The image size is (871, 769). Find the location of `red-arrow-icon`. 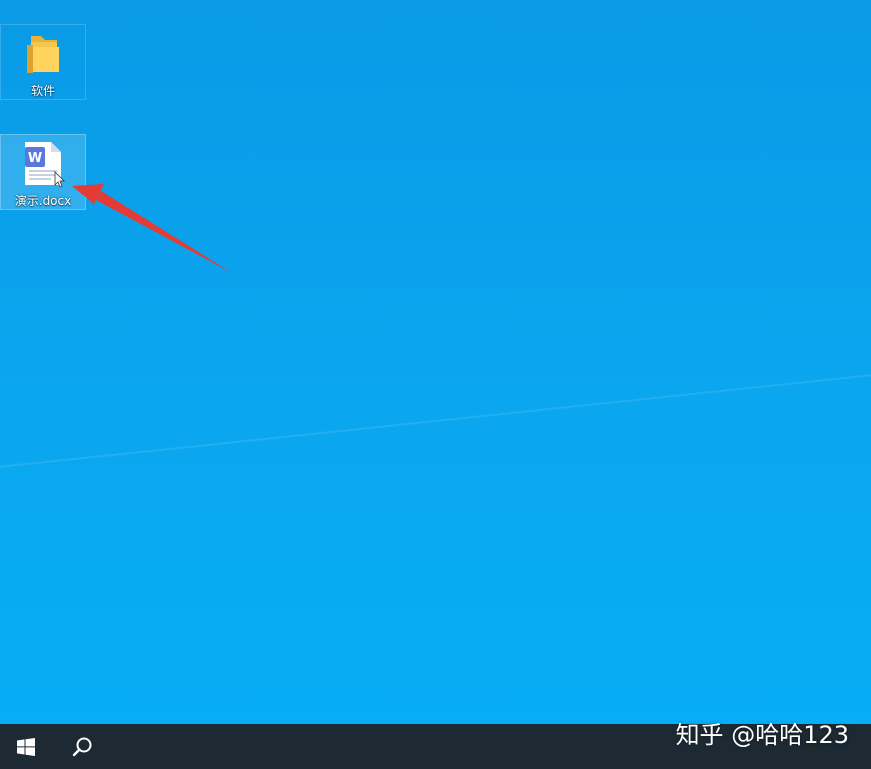

red-arrow-icon is located at coordinates (152, 228).